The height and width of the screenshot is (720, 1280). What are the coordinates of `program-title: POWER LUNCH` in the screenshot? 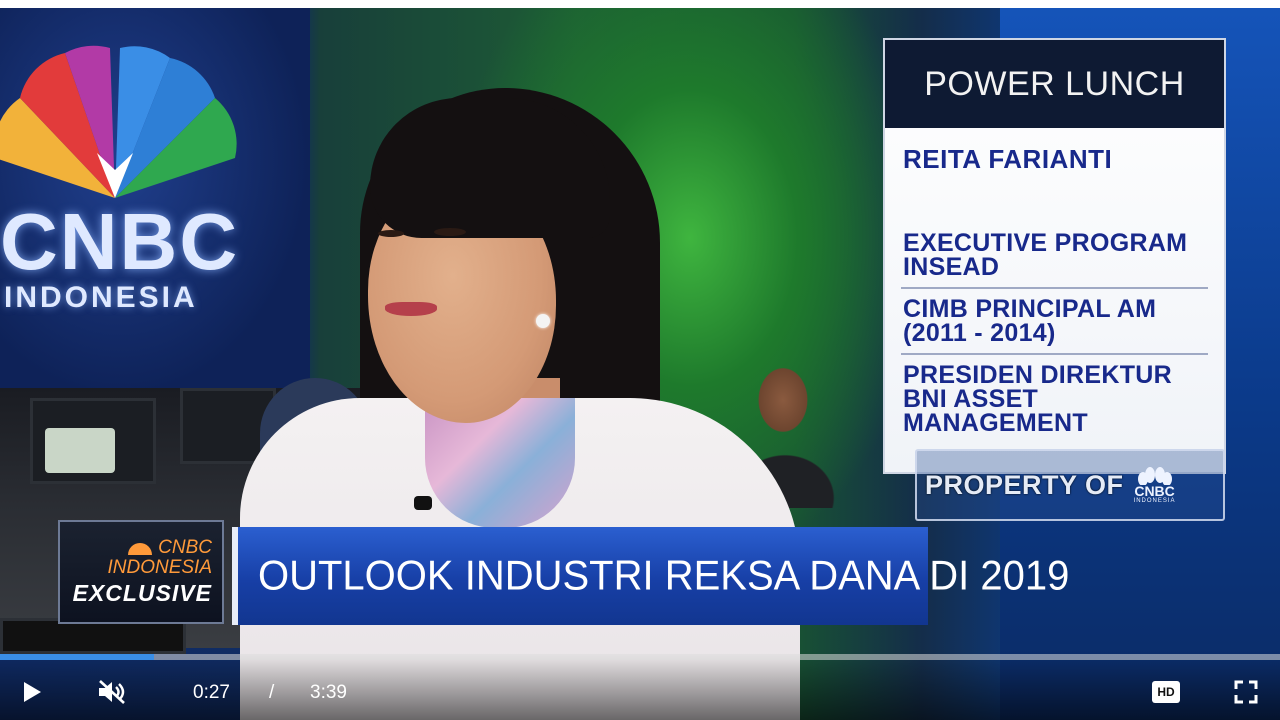 It's located at (1054, 84).